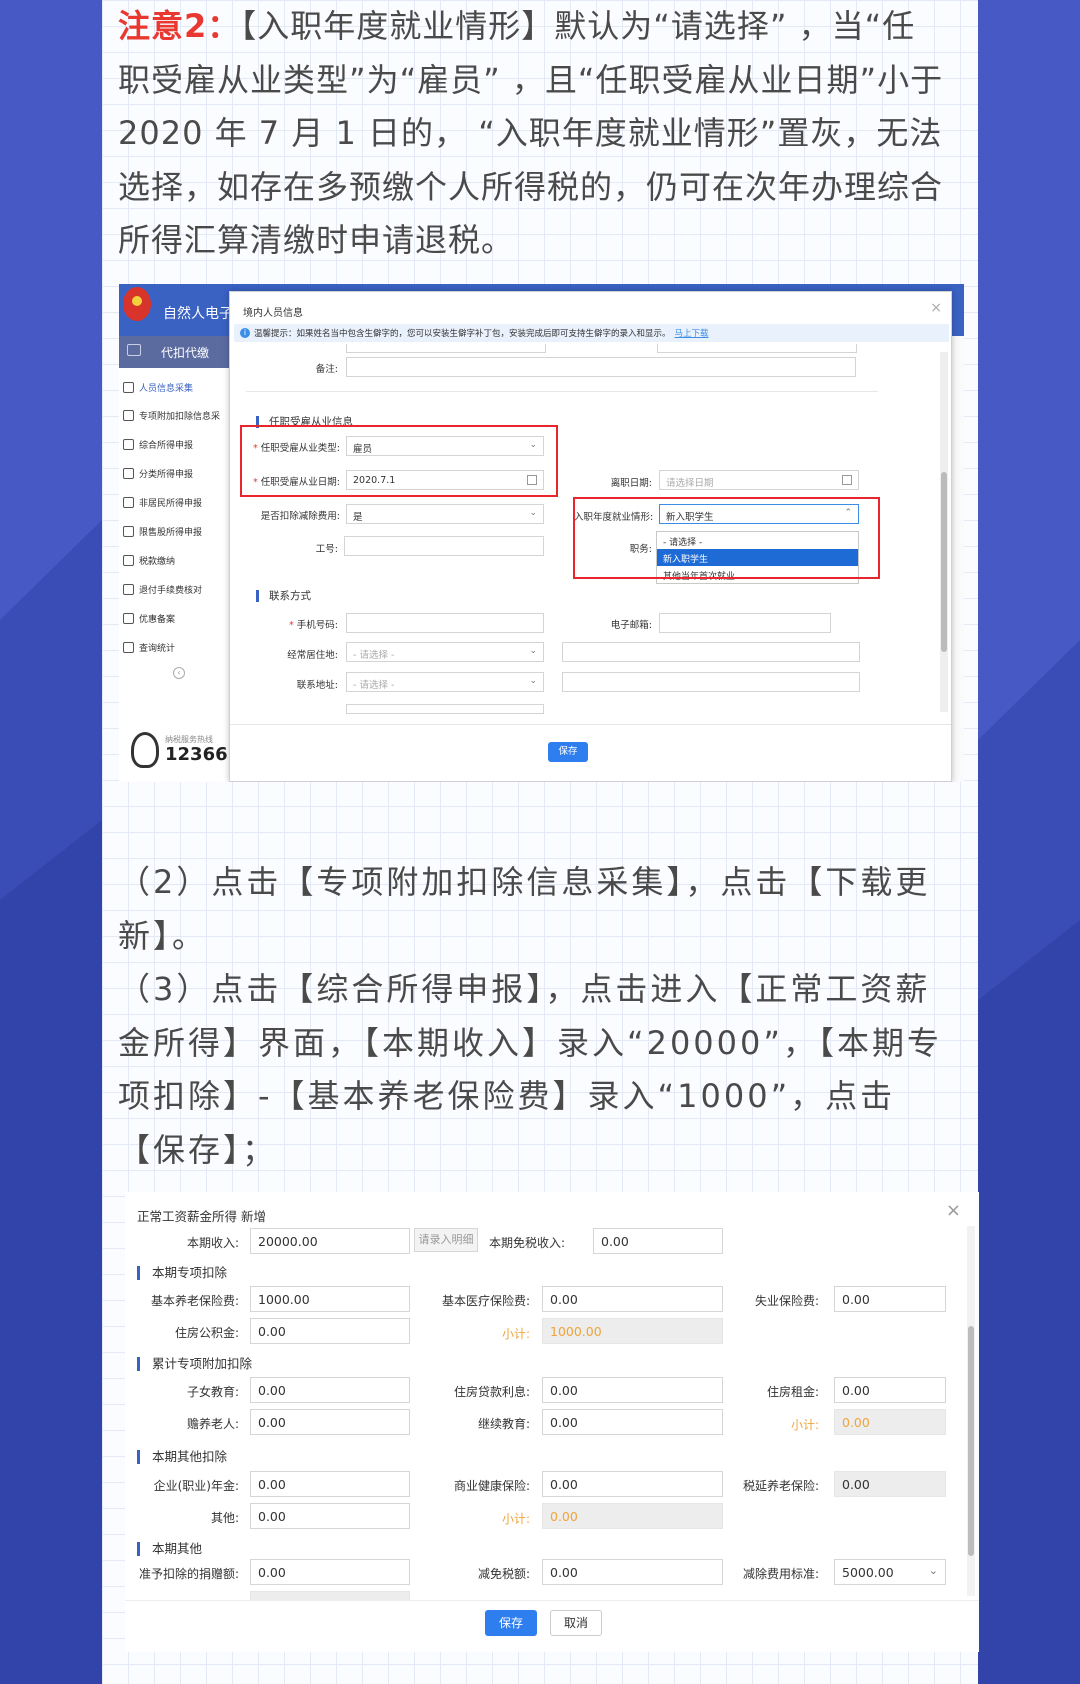 The height and width of the screenshot is (1684, 1080). I want to click on app-brand: 自然人电子, so click(198, 314).